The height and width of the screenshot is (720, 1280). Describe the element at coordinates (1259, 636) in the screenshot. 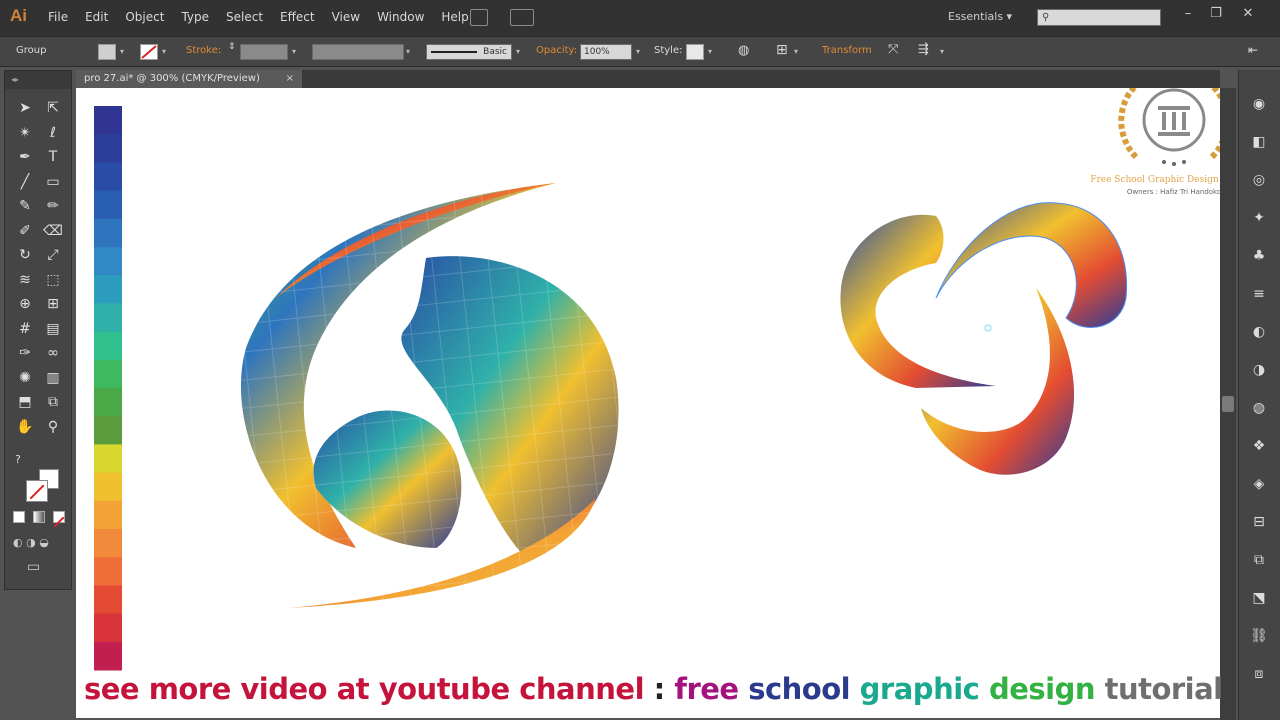

I see `links-icon: ⛓` at that location.